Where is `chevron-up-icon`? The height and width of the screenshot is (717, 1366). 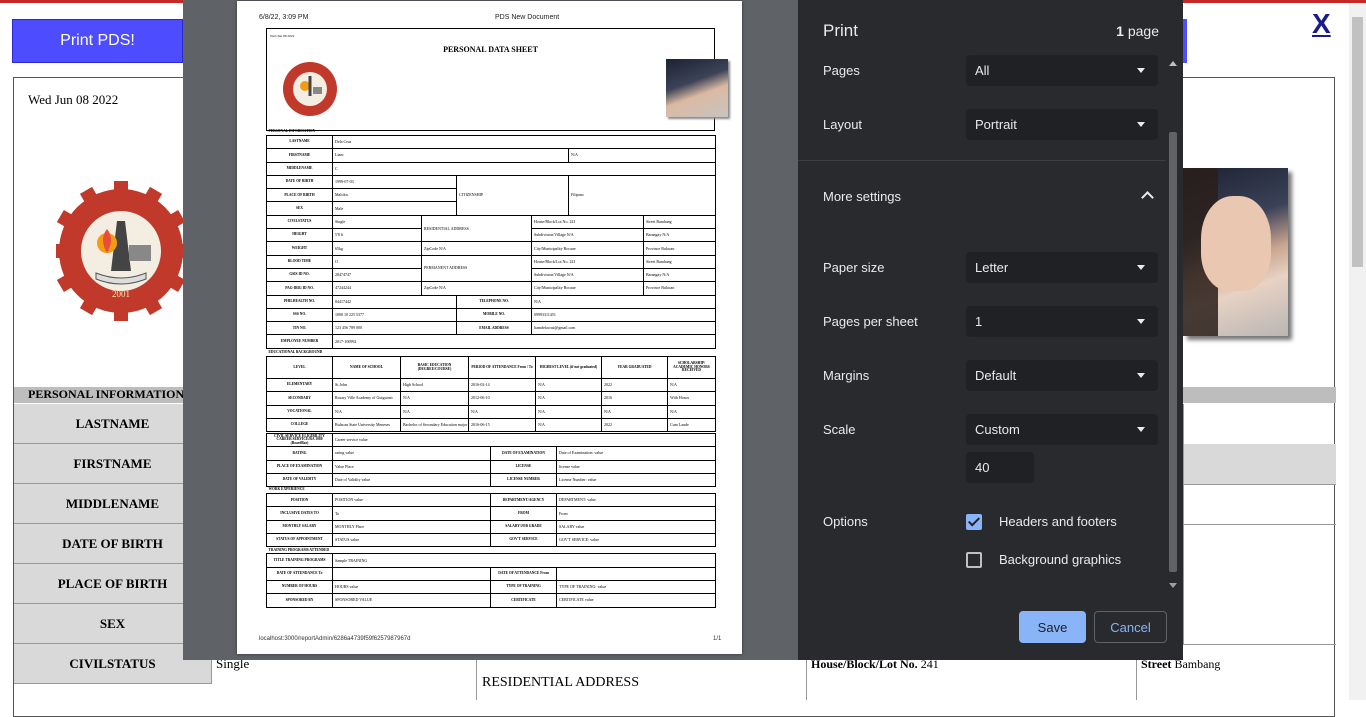
chevron-up-icon is located at coordinates (1147, 197).